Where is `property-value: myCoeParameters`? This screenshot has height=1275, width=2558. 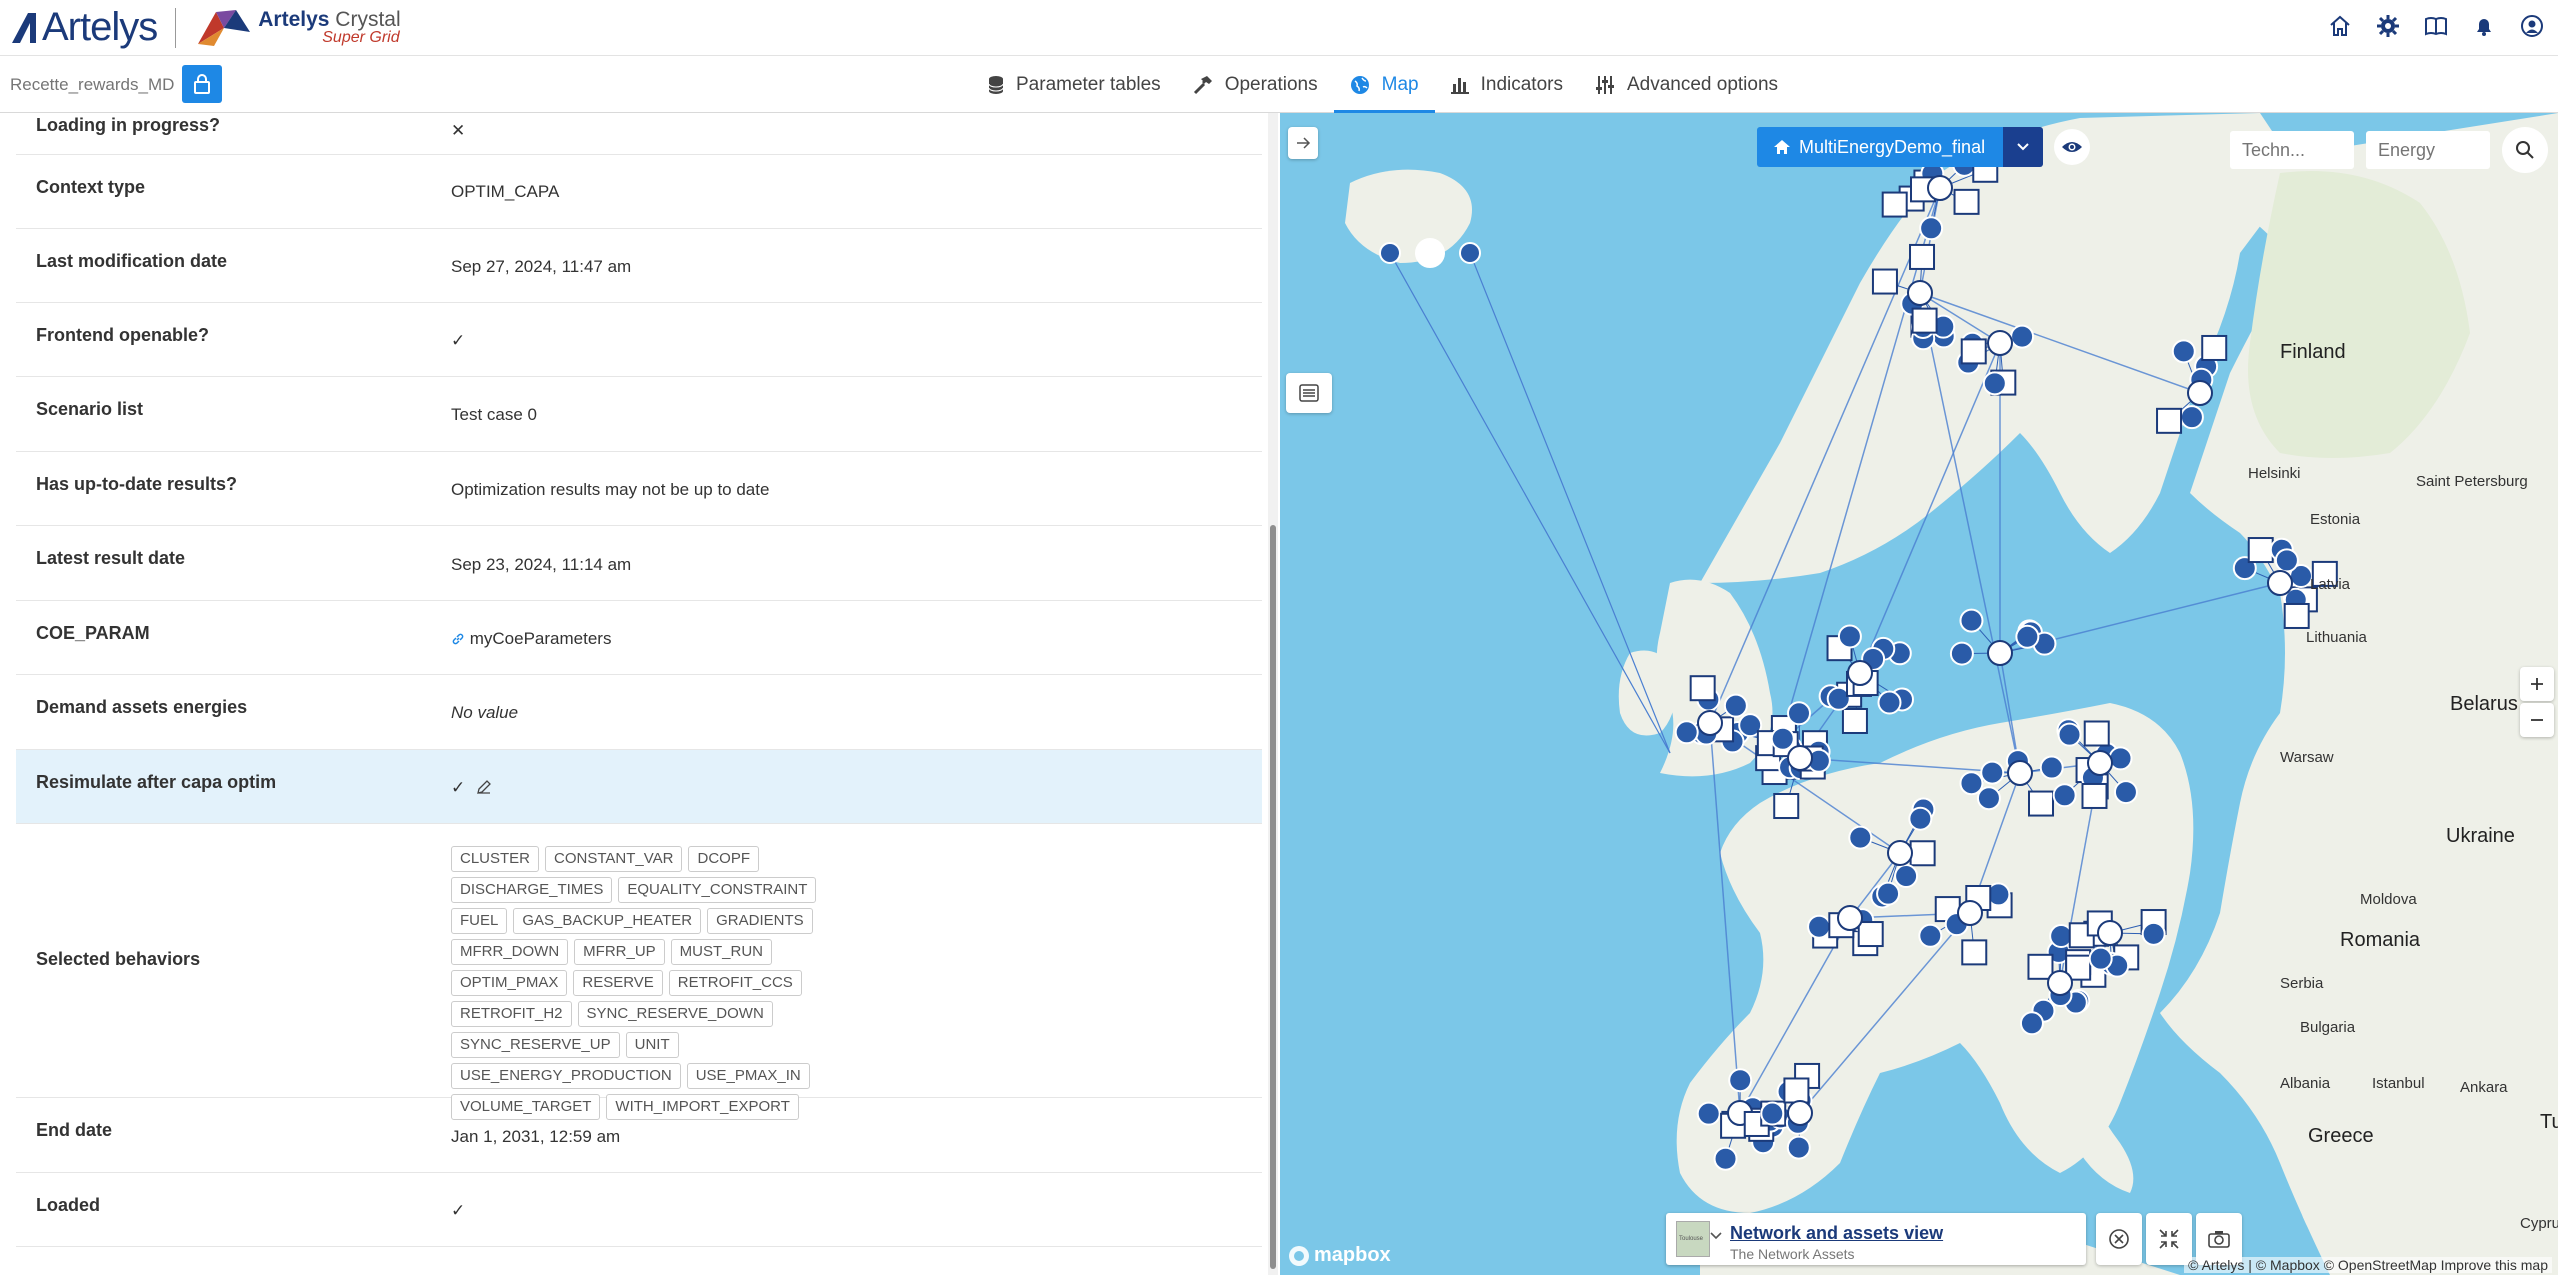 property-value: myCoeParameters is located at coordinates (531, 639).